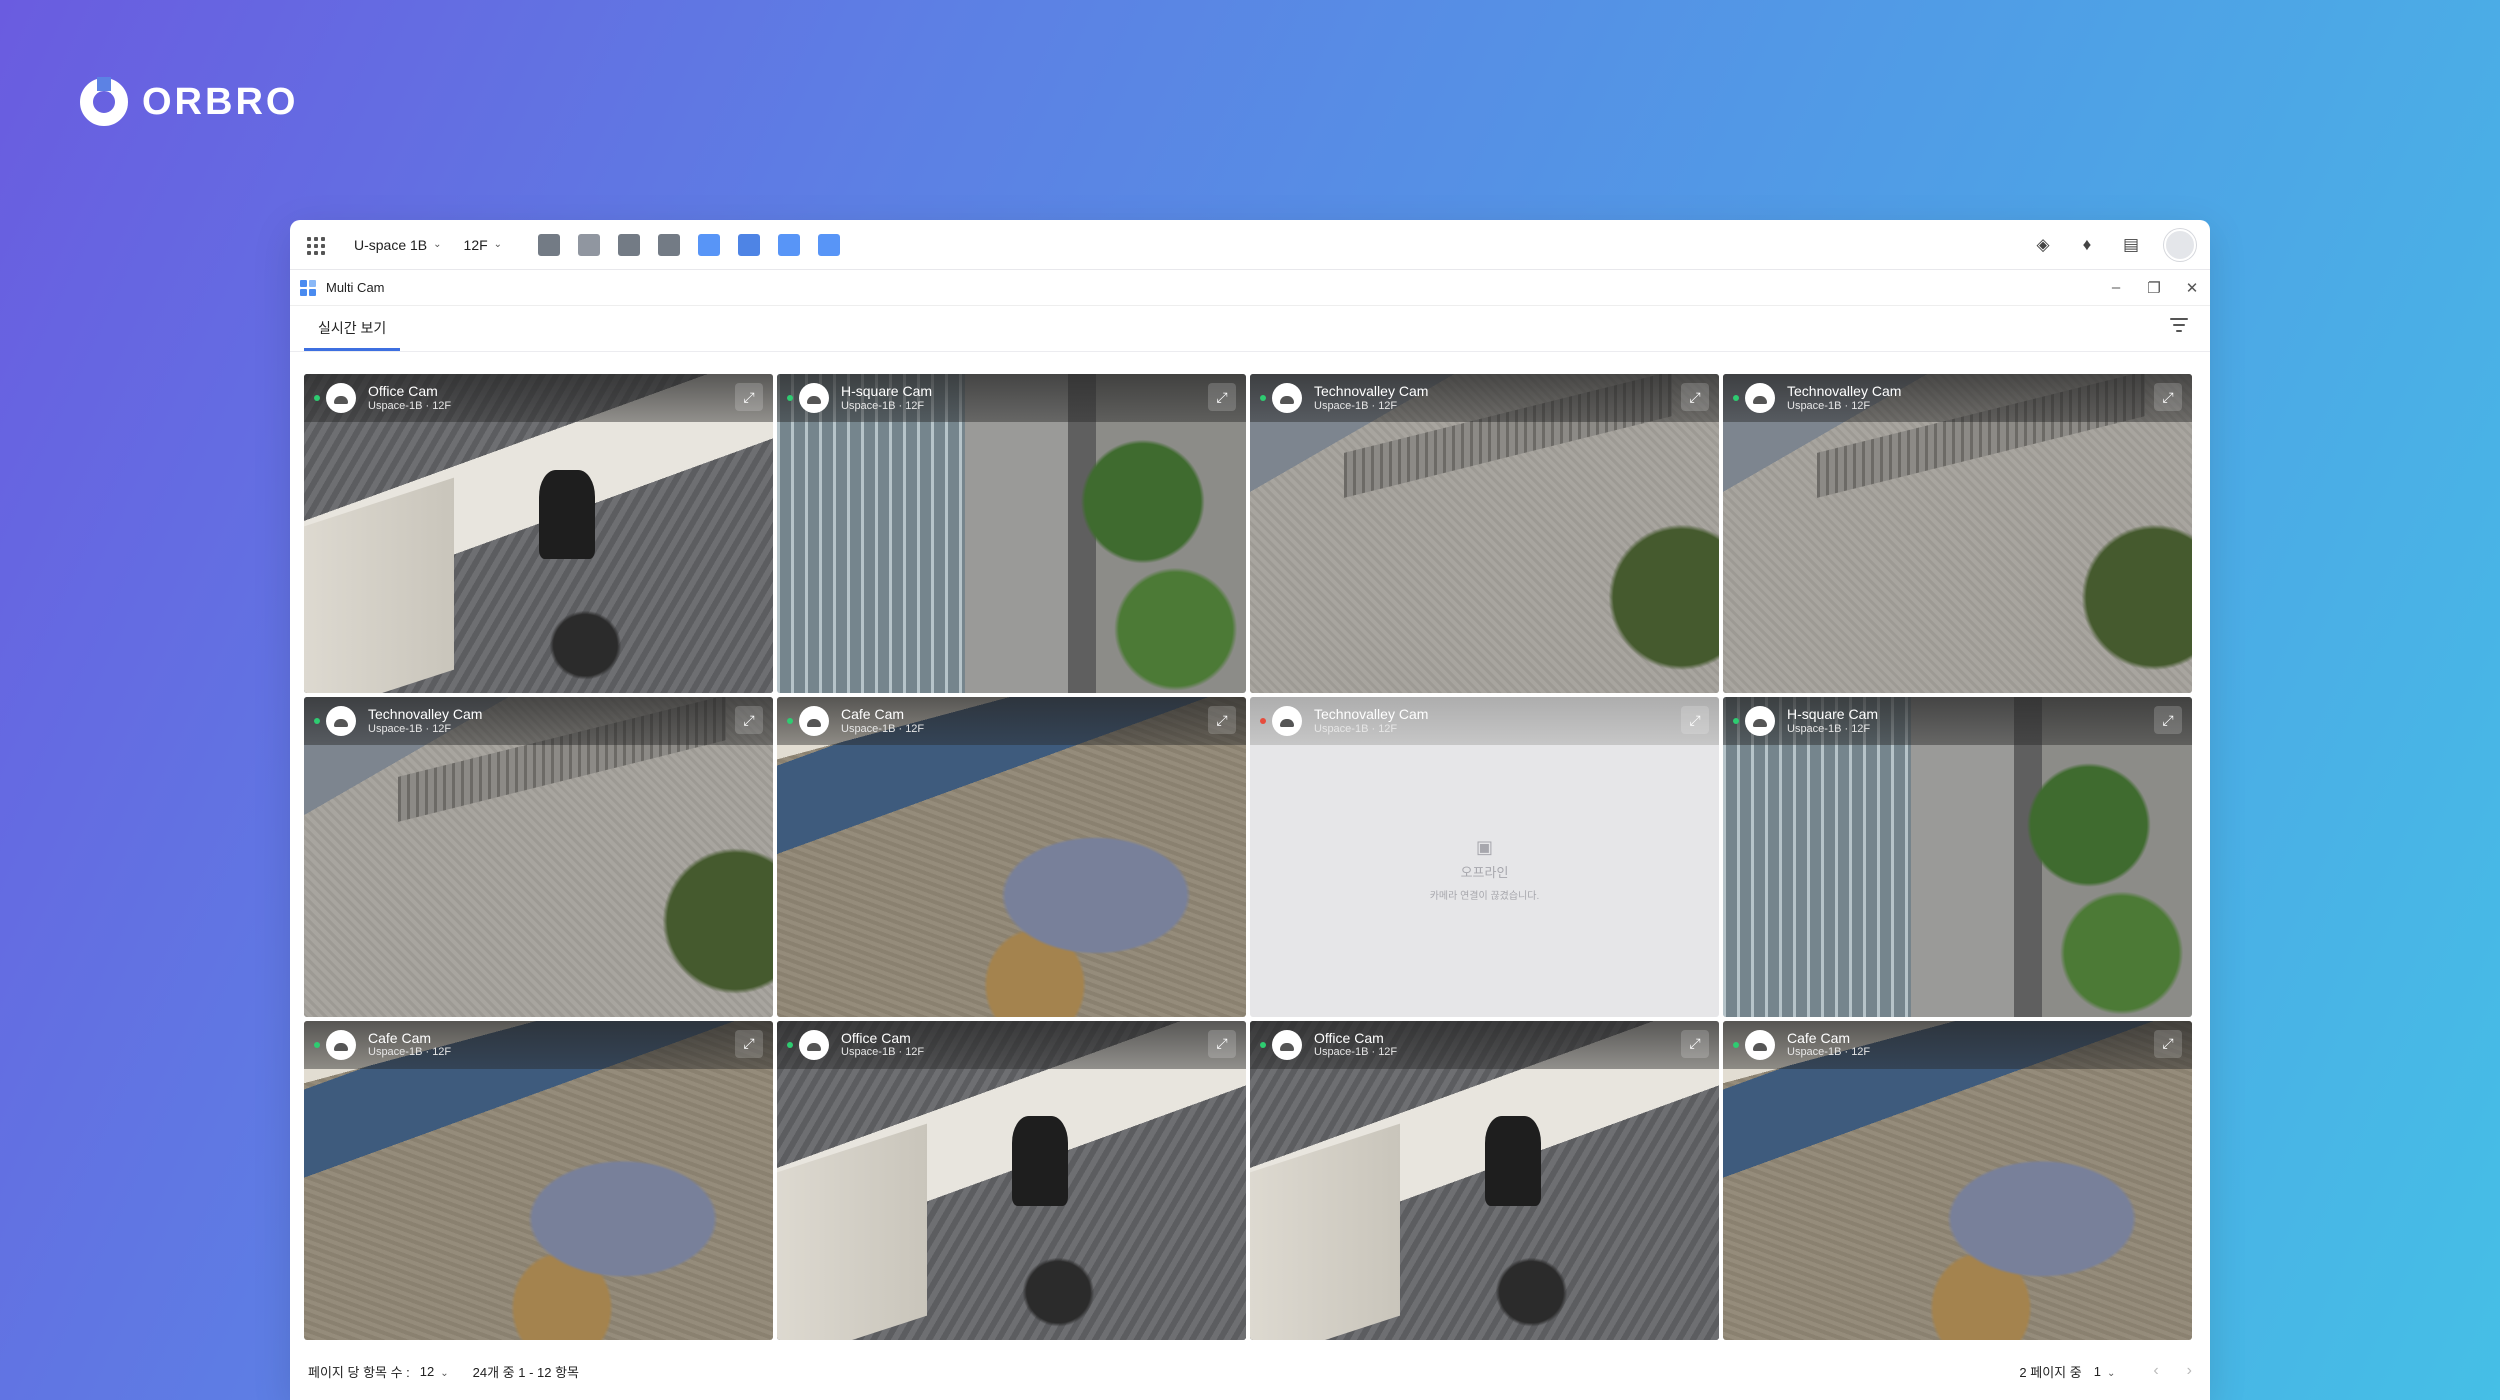  What do you see at coordinates (829, 244) in the screenshot?
I see `multicam-icon` at bounding box center [829, 244].